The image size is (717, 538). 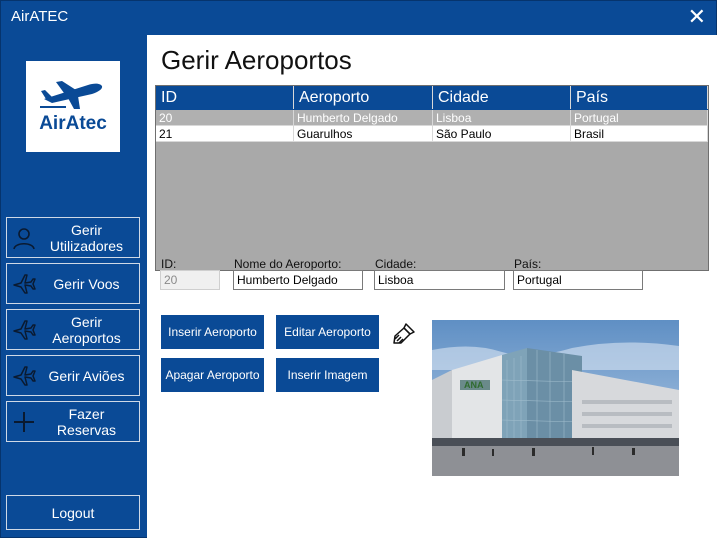 I want to click on delete-airport-button: Apagar Aeroporto, so click(x=212, y=375).